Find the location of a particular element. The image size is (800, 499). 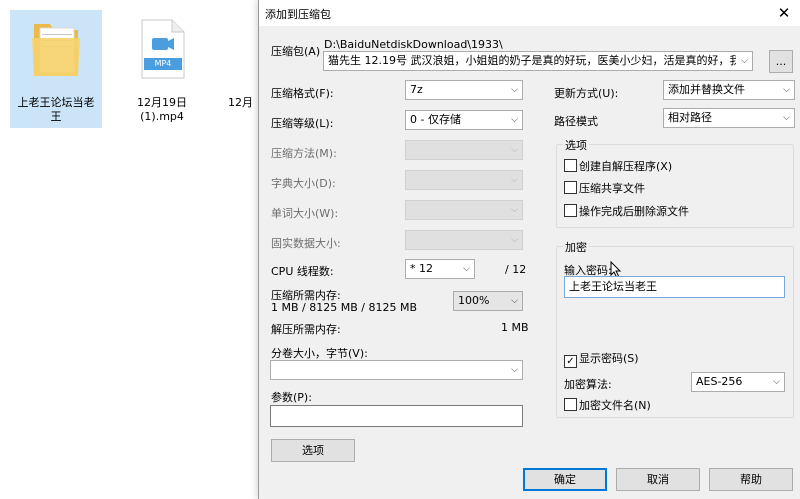

level-value: 0 - 仅存储 is located at coordinates (435, 119).